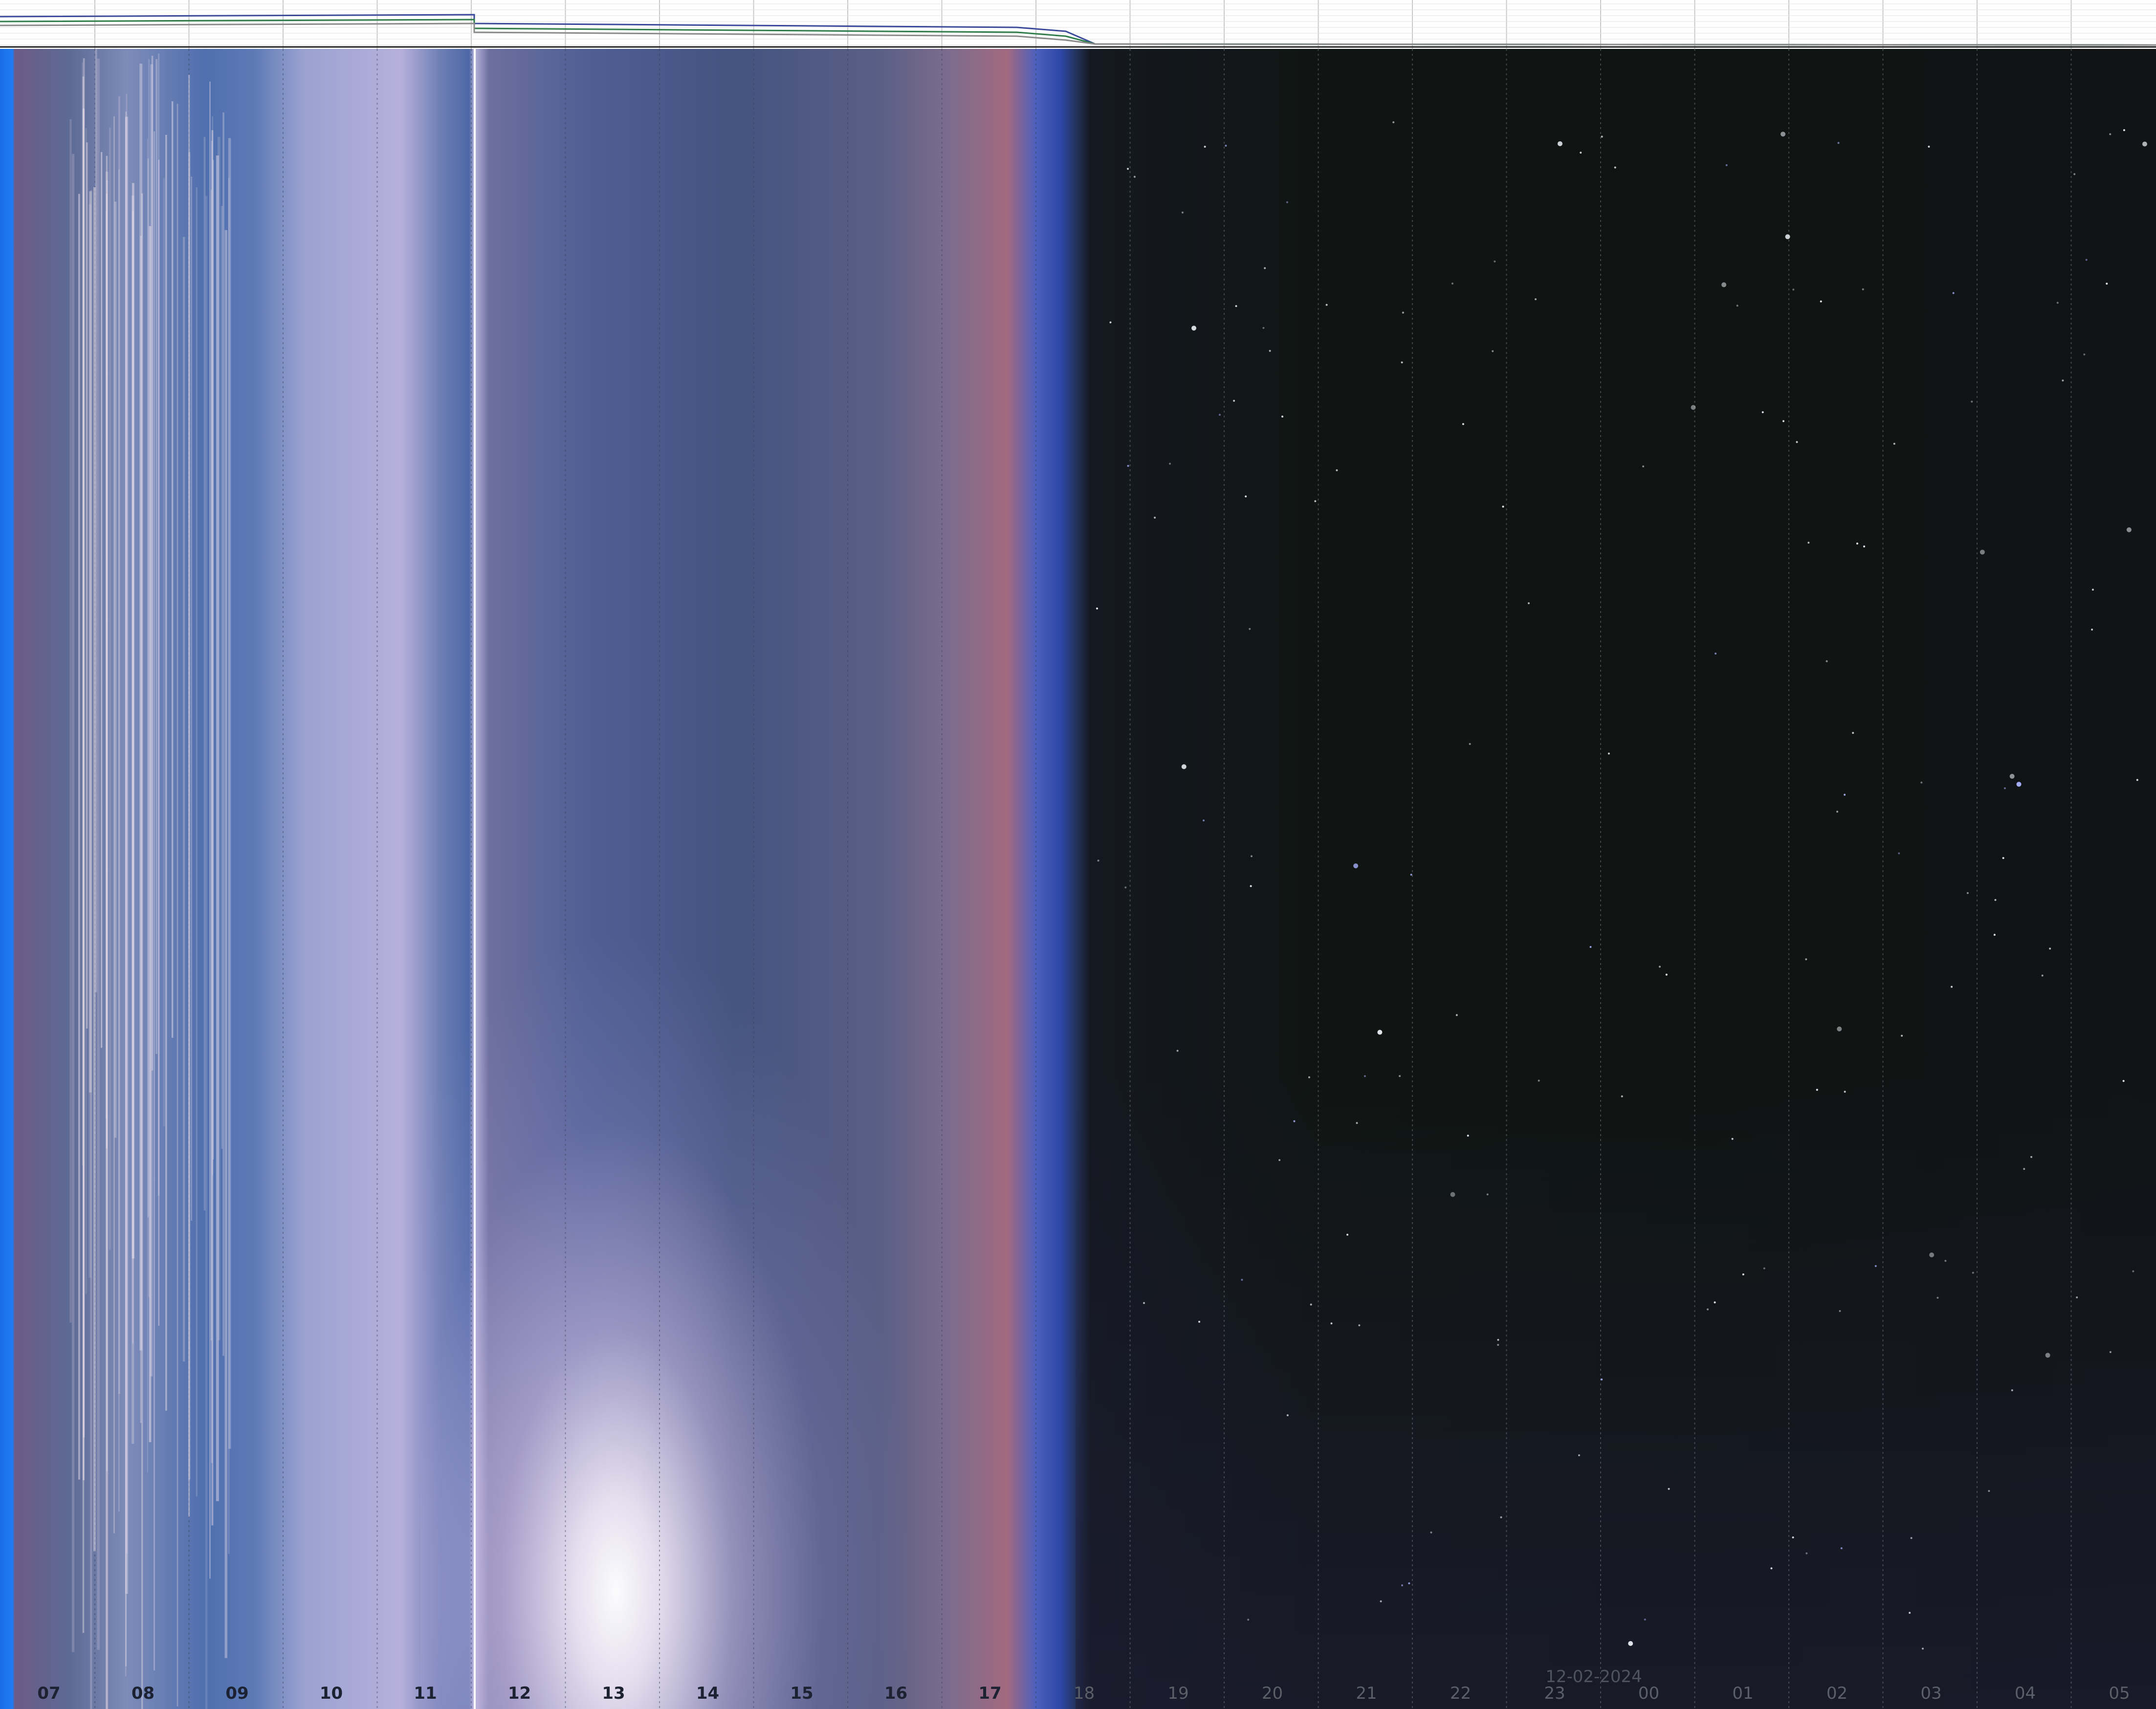 This screenshot has width=2156, height=1709. I want to click on hour-label: 11, so click(425, 1693).